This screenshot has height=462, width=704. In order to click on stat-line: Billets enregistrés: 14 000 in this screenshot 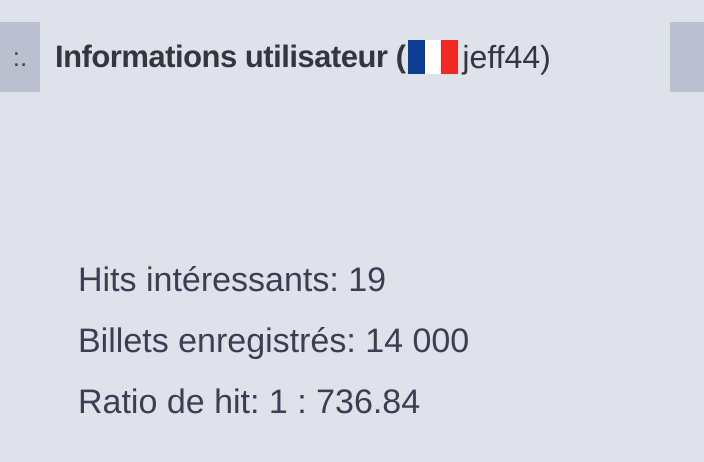, I will do `click(274, 341)`.